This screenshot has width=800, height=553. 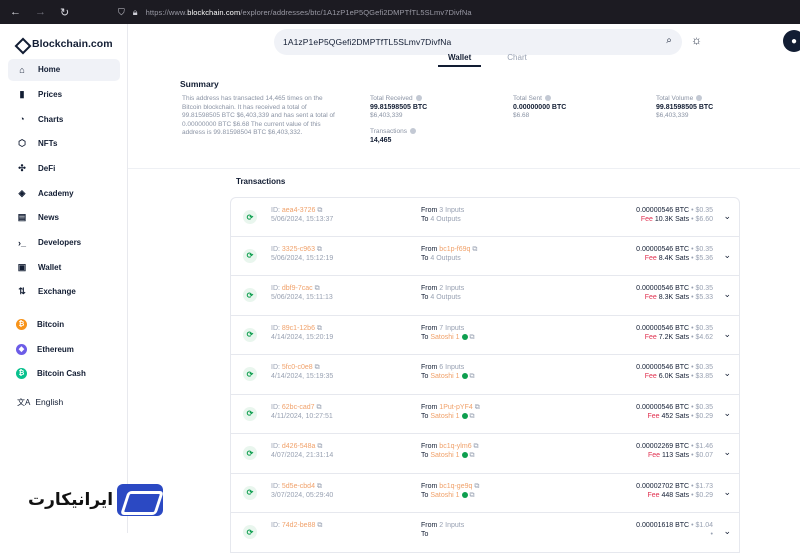 What do you see at coordinates (64, 218) in the screenshot?
I see `sidebar-item-news: ▤ News` at bounding box center [64, 218].